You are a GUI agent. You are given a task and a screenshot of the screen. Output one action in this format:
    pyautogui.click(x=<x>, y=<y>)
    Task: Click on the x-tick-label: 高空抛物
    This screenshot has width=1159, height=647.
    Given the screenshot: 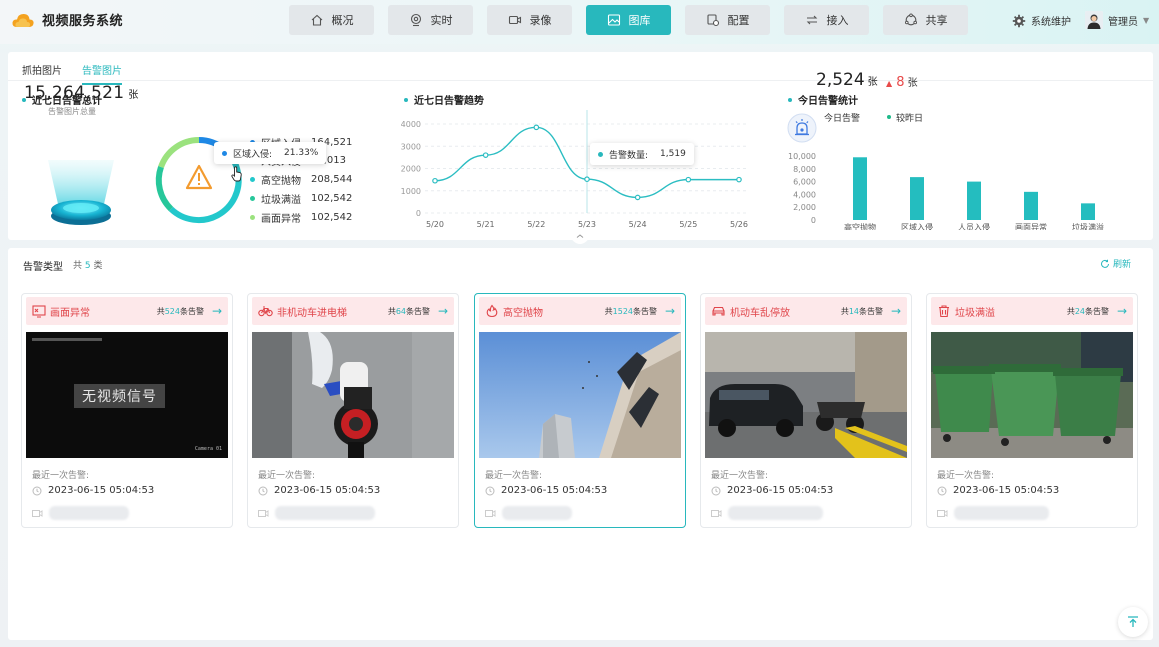 What is the action you would take?
    pyautogui.click(x=860, y=226)
    